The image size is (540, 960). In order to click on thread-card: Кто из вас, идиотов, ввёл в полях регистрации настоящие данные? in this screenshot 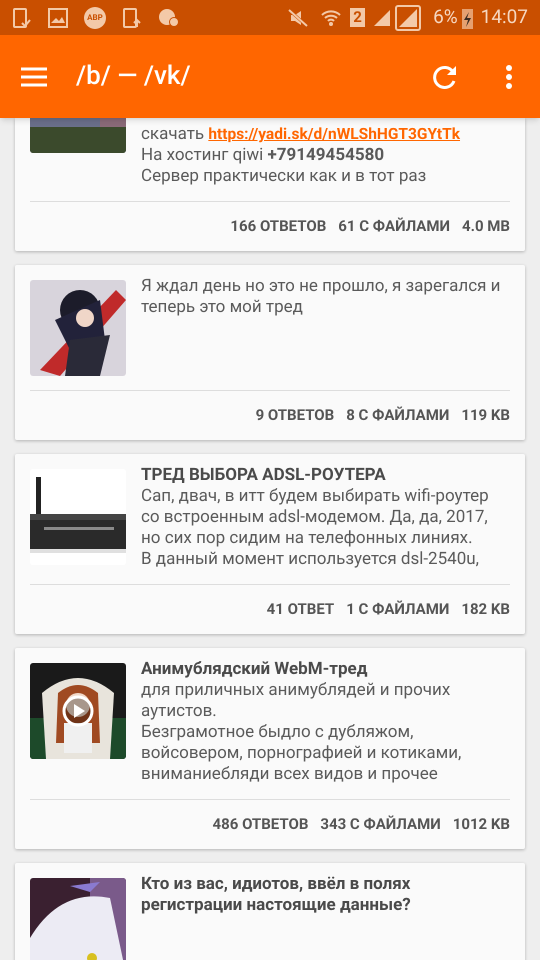, I will do `click(270, 911)`.